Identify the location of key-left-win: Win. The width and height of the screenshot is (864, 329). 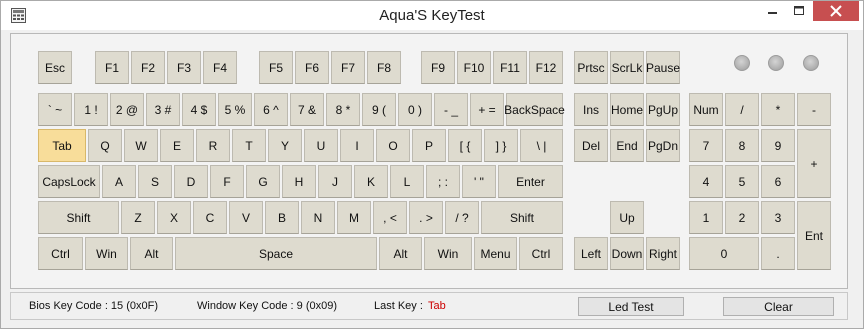
(106, 253).